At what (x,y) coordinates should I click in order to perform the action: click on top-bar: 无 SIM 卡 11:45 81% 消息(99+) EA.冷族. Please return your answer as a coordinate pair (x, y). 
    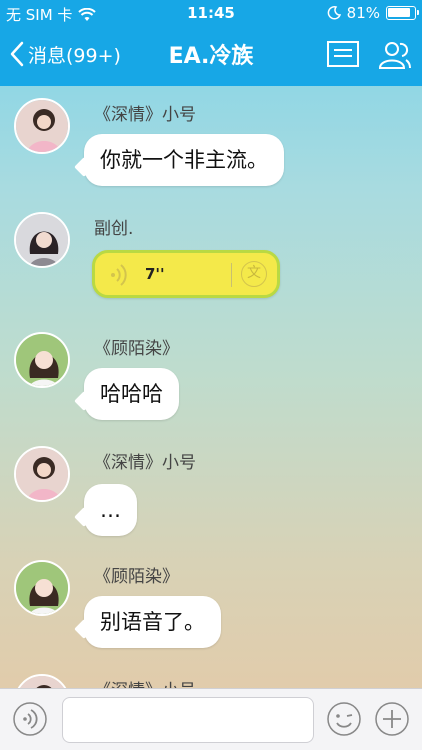
    Looking at the image, I should click on (211, 43).